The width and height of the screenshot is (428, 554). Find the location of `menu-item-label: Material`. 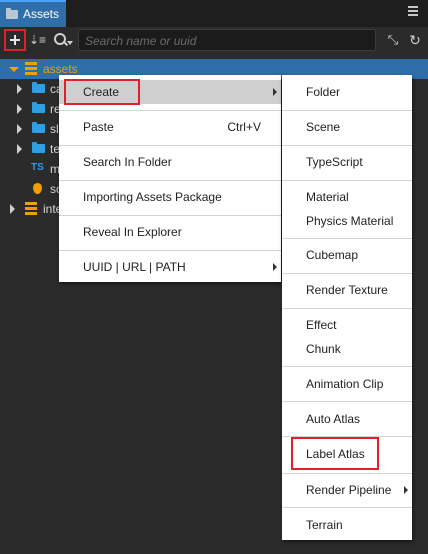

menu-item-label: Material is located at coordinates (327, 197).